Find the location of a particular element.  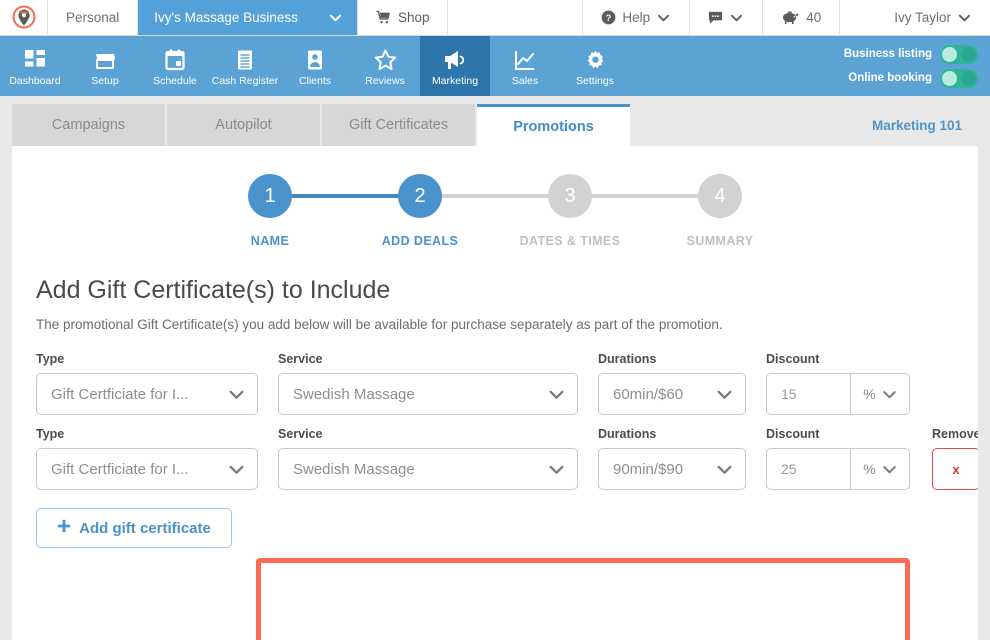

discount-field-group-2: Discount 25 % is located at coordinates (838, 458).